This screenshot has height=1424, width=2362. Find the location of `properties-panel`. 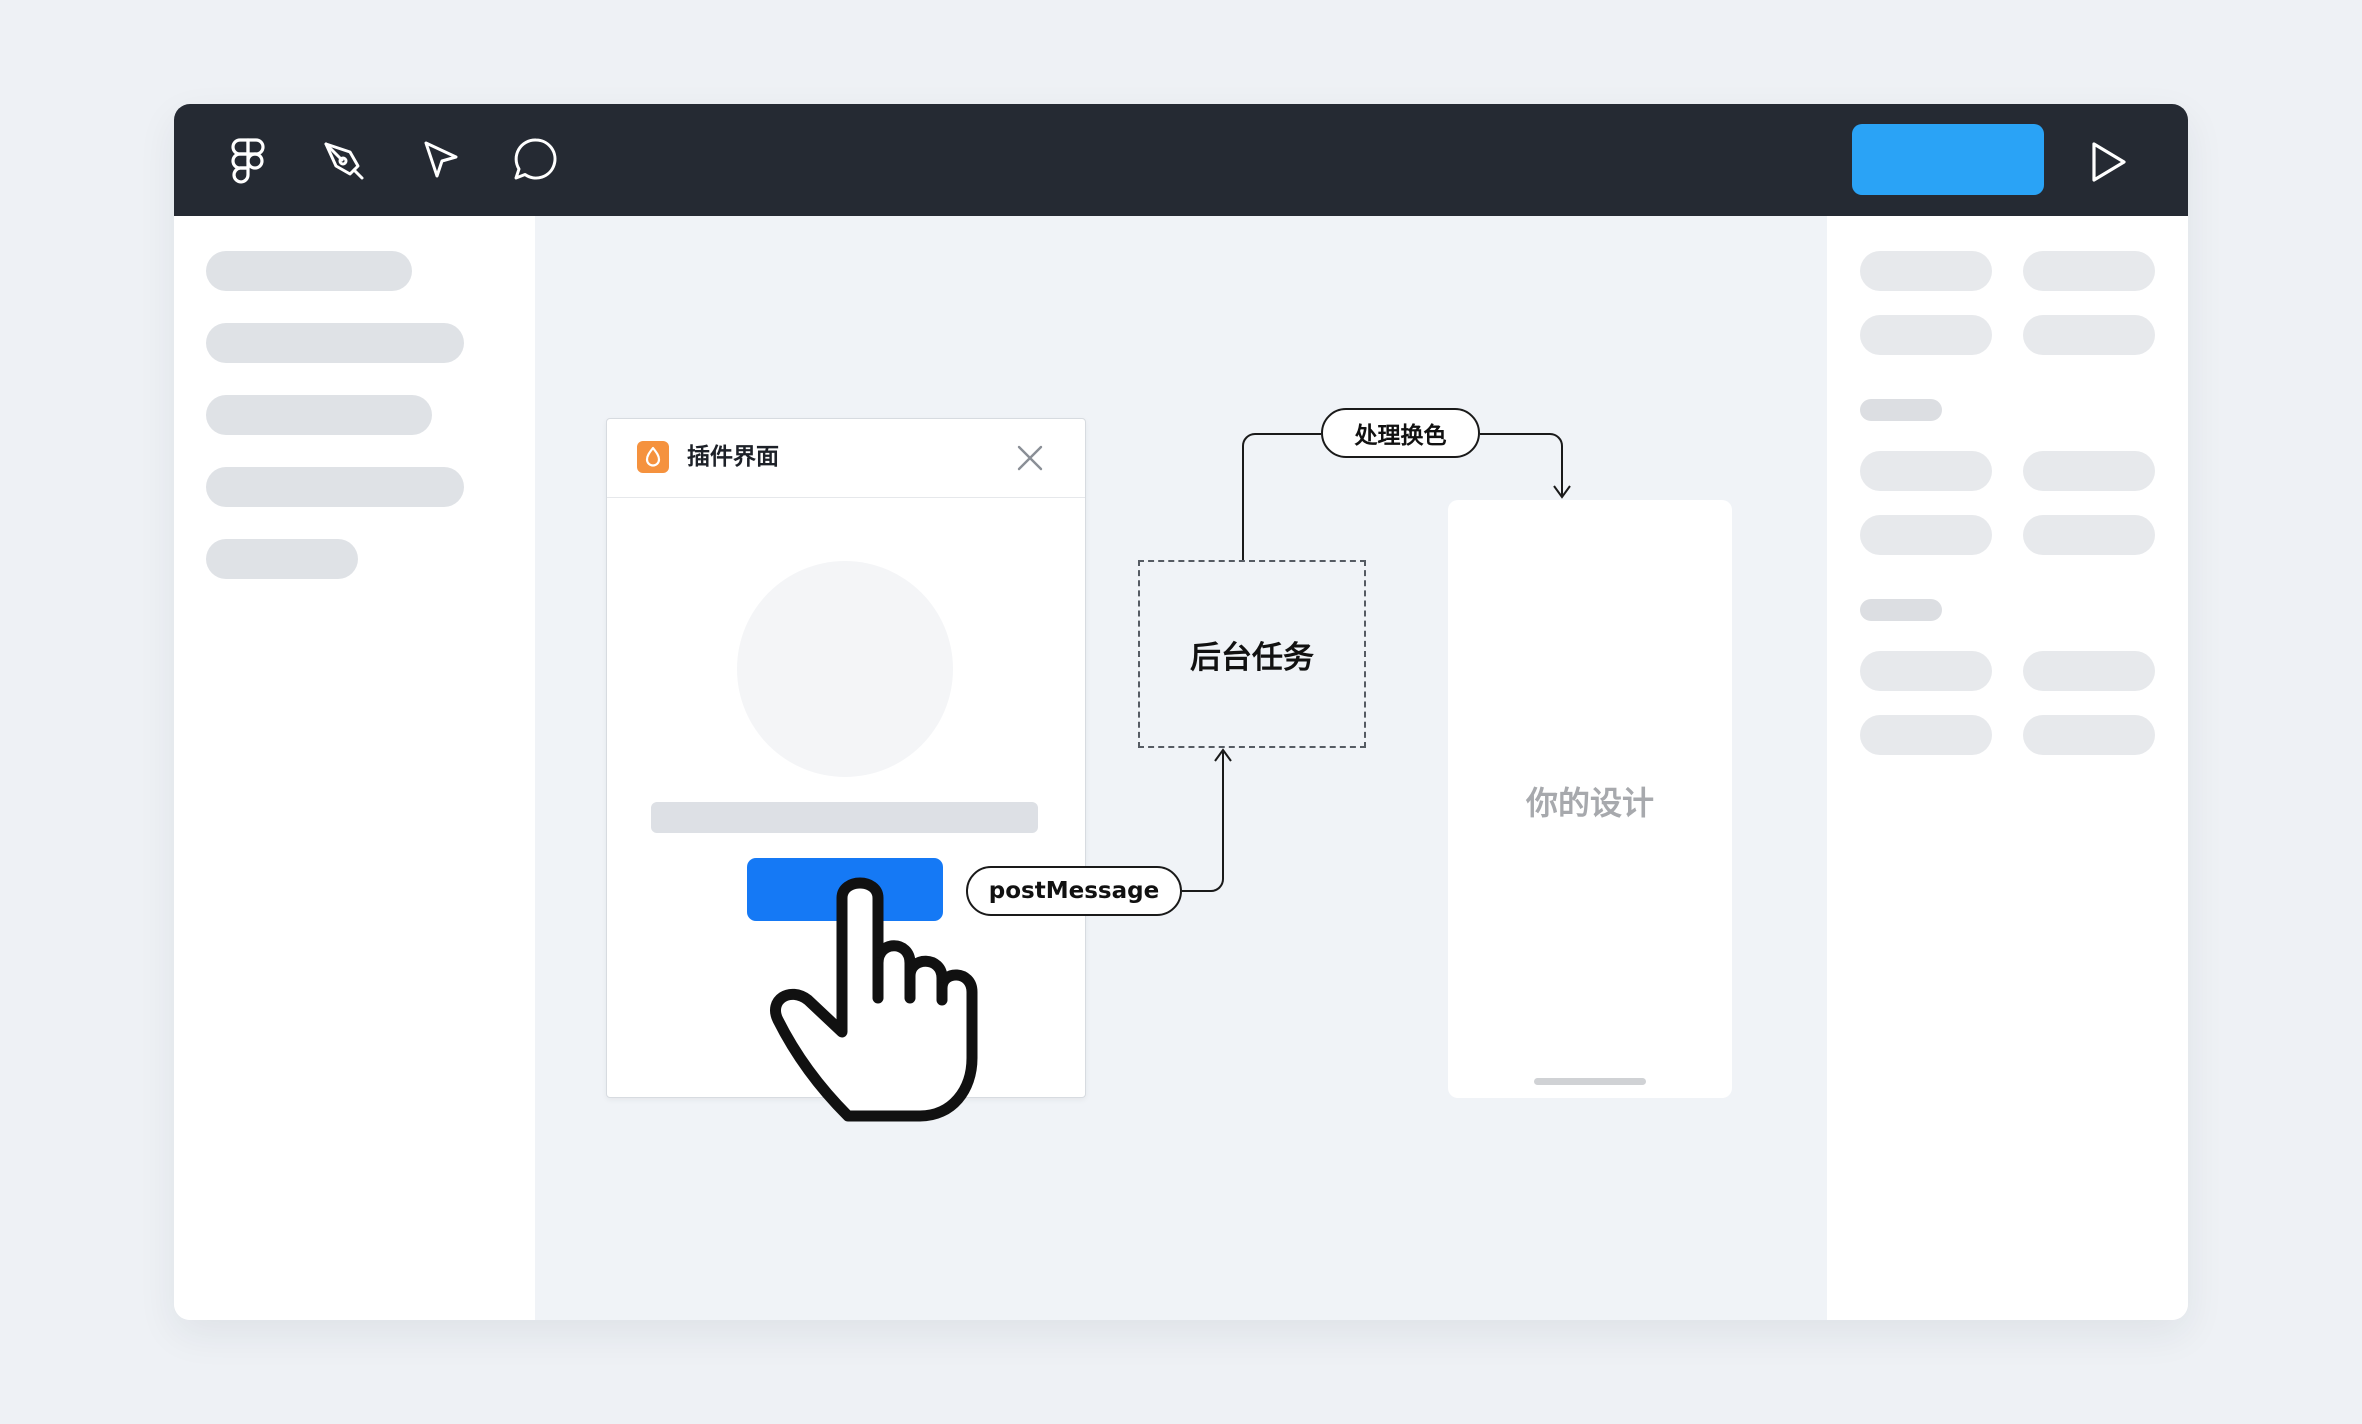

properties-panel is located at coordinates (2007, 768).